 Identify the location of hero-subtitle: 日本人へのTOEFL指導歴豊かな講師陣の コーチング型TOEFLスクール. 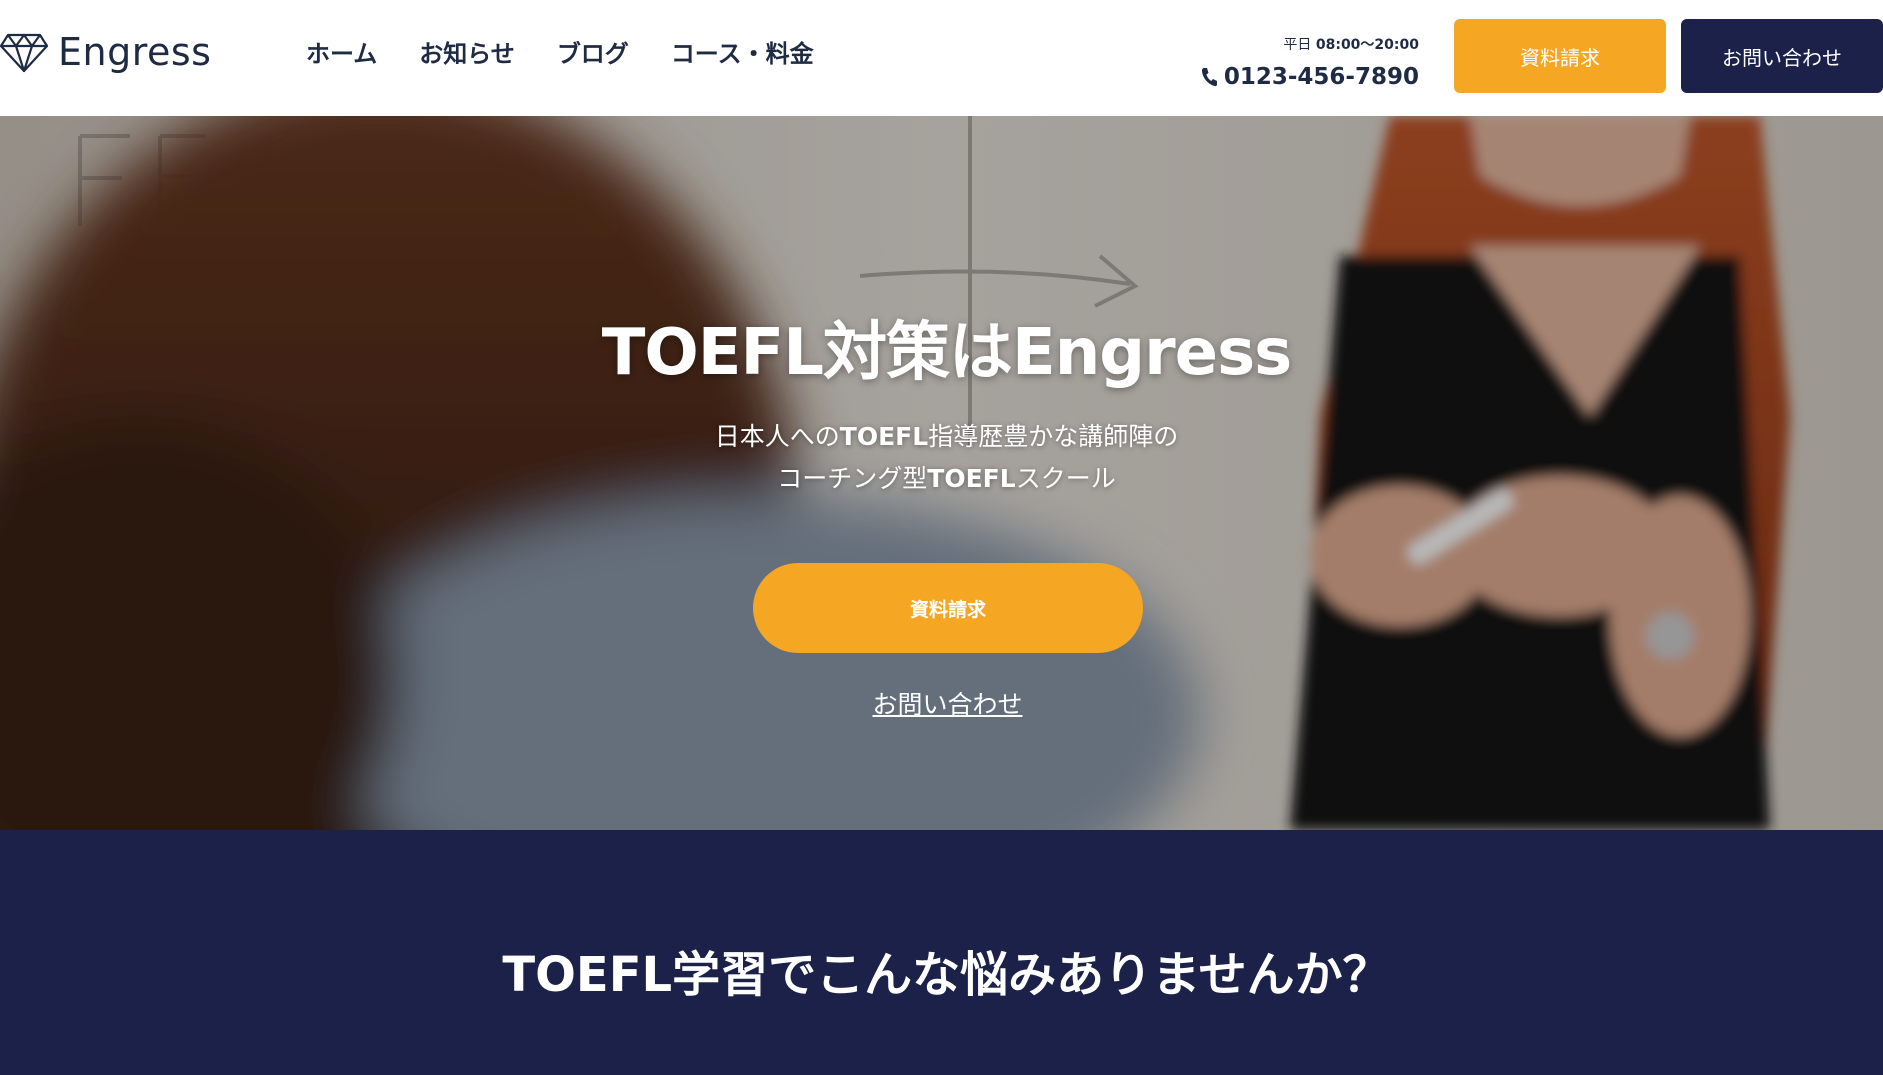
(941, 458).